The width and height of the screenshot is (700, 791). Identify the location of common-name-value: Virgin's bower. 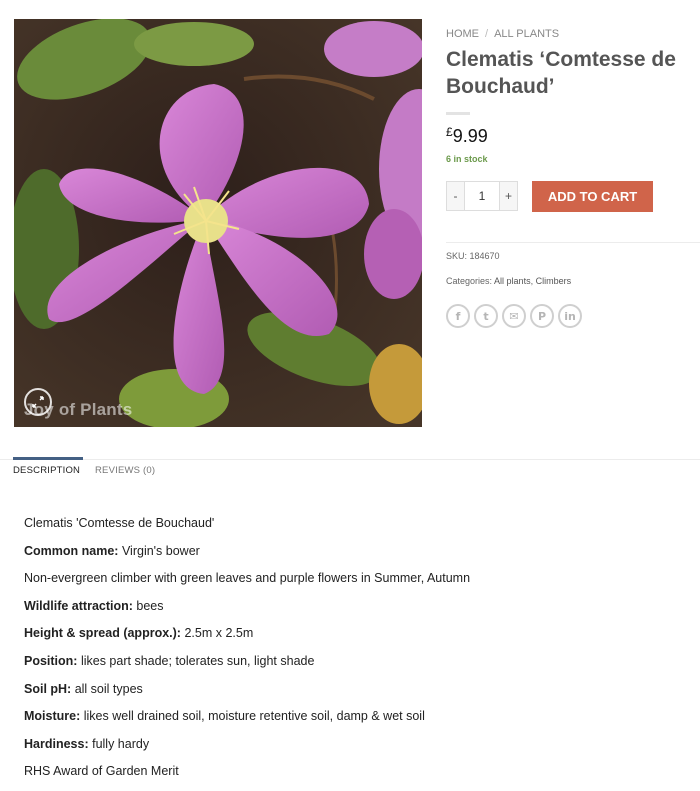
(160, 550).